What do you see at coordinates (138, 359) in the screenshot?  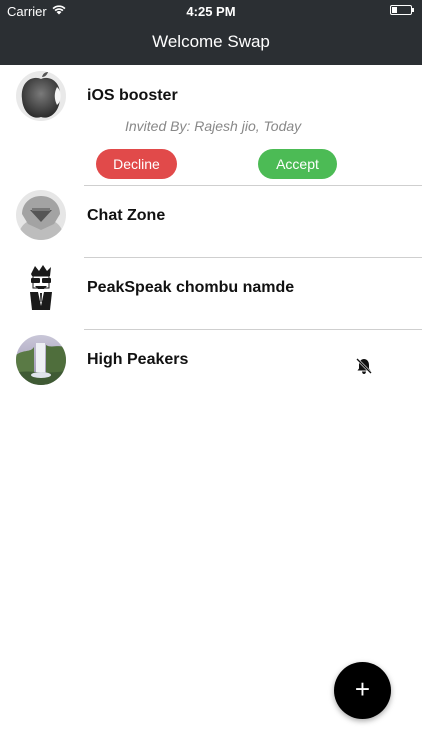 I see `group-name: High Peakers` at bounding box center [138, 359].